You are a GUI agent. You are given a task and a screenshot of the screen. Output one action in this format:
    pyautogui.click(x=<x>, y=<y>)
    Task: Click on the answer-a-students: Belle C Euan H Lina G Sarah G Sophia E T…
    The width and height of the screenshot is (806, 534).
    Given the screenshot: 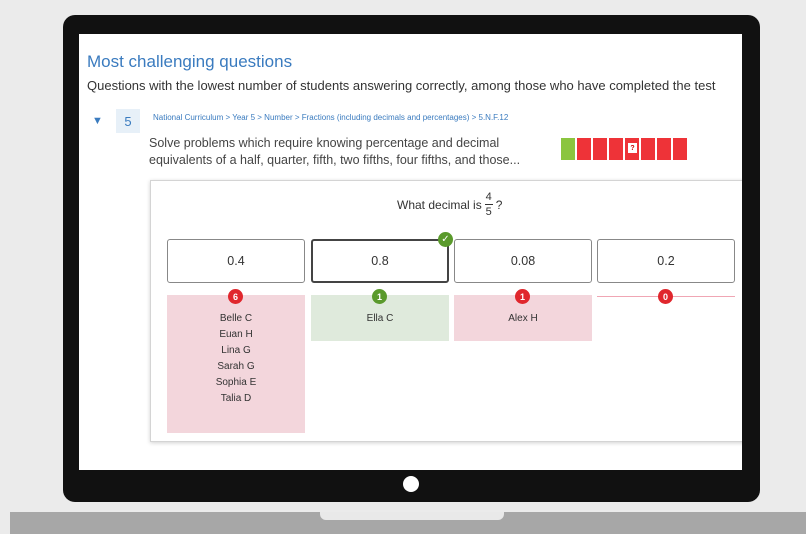 What is the action you would take?
    pyautogui.click(x=236, y=364)
    